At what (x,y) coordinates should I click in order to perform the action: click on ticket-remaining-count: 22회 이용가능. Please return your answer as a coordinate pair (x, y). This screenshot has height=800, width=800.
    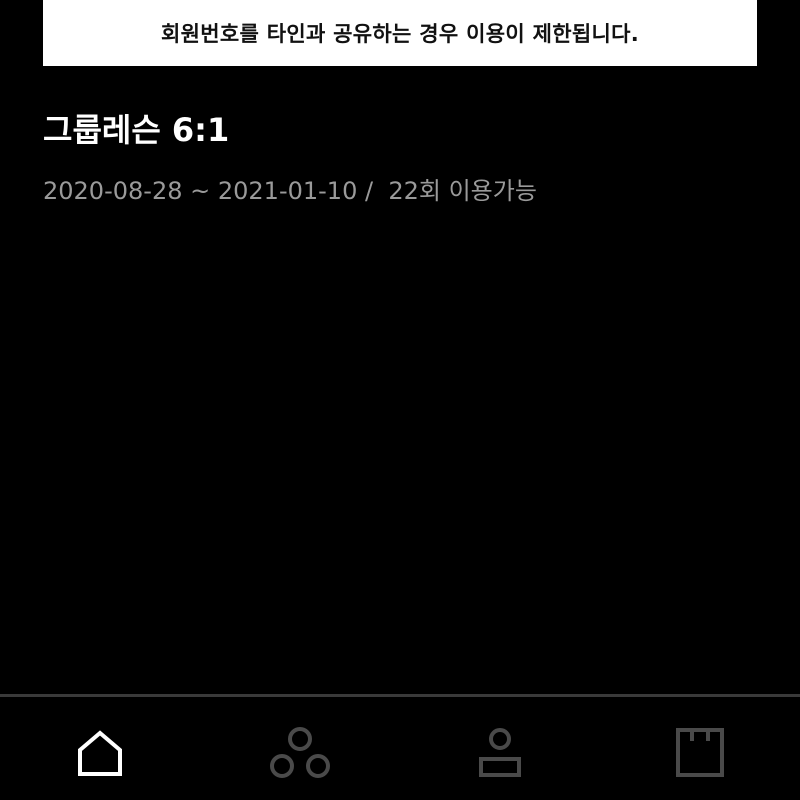
    Looking at the image, I should click on (462, 191).